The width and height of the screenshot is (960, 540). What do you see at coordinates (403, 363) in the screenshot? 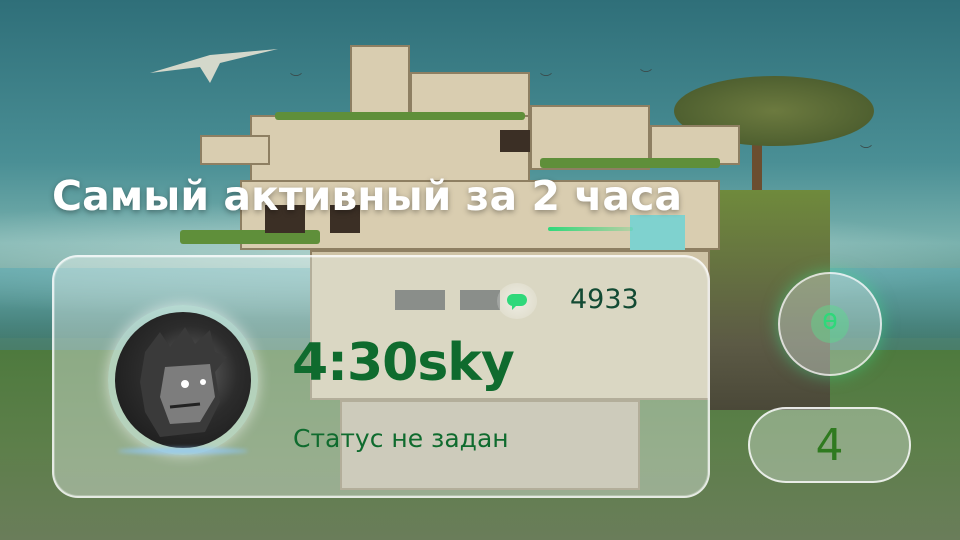
I see `player-nickname: 4:30sky` at bounding box center [403, 363].